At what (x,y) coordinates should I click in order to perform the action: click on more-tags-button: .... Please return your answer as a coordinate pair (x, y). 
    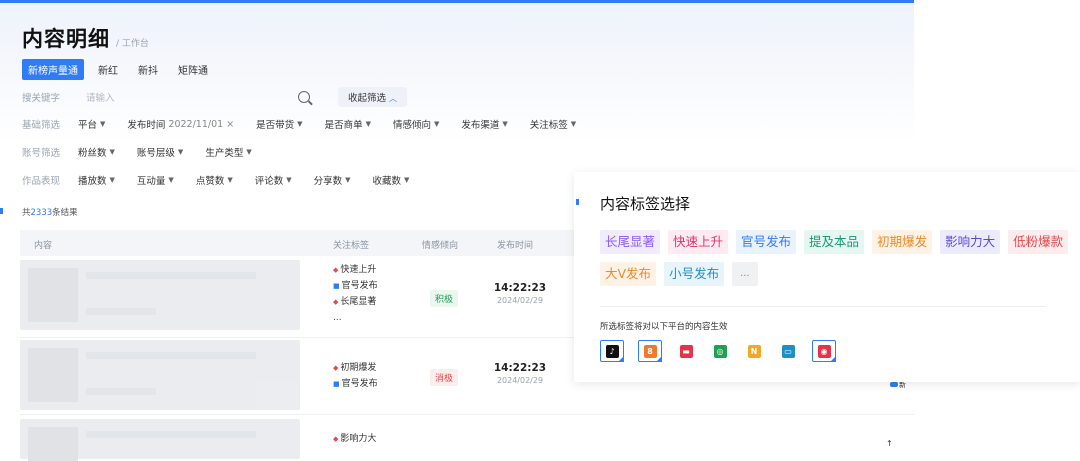
    Looking at the image, I should click on (745, 274).